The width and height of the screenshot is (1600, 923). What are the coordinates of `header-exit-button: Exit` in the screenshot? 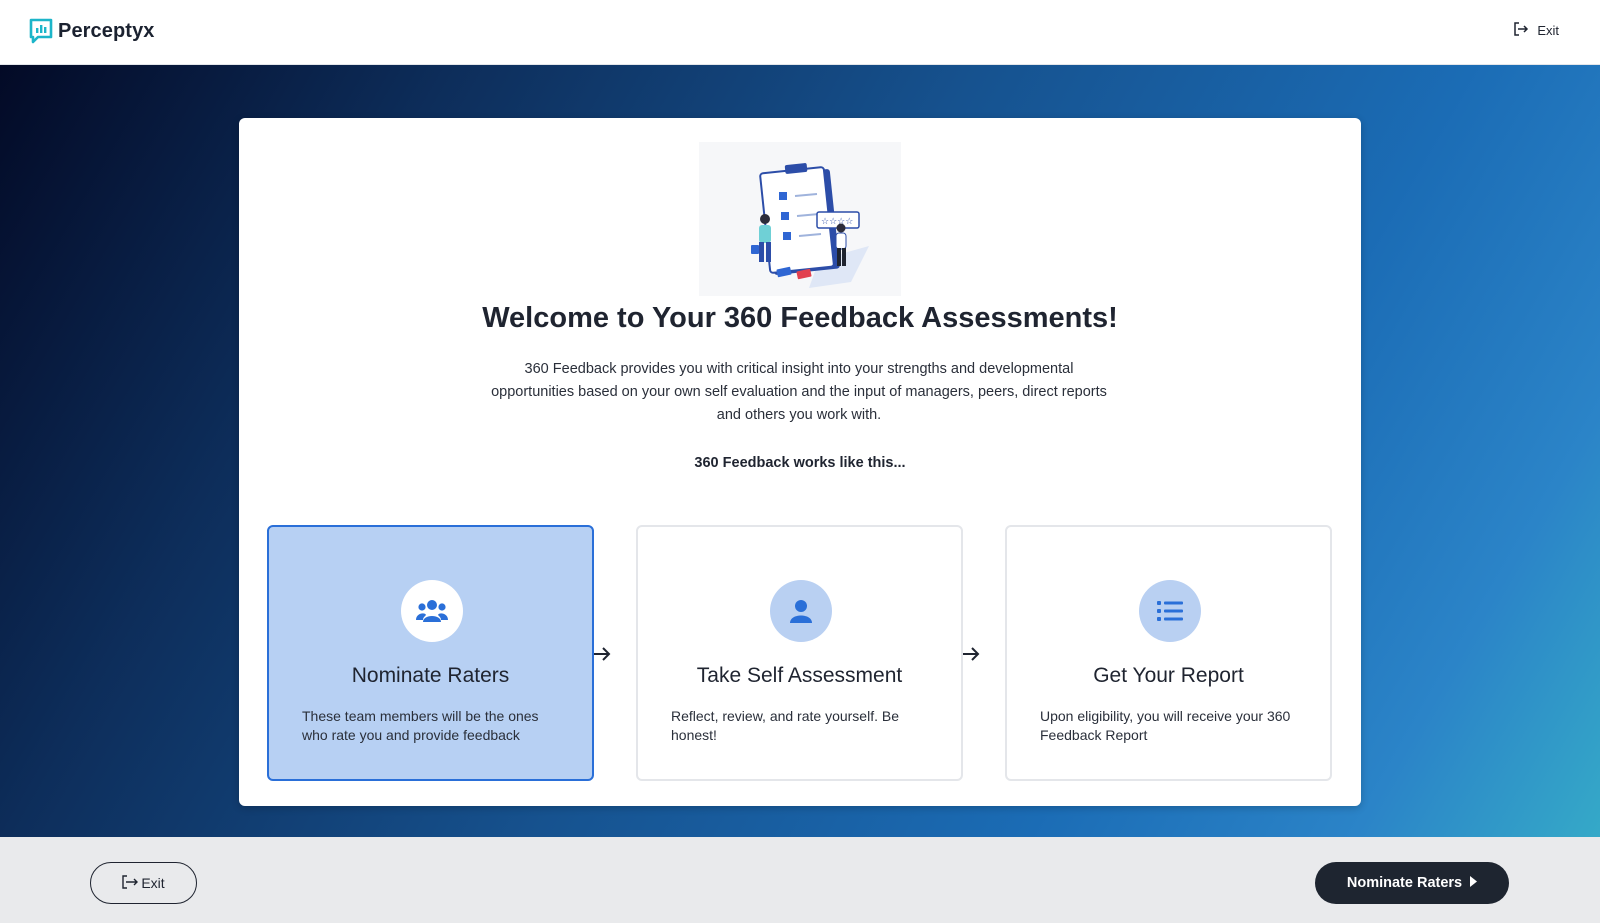 It's located at (1536, 30).